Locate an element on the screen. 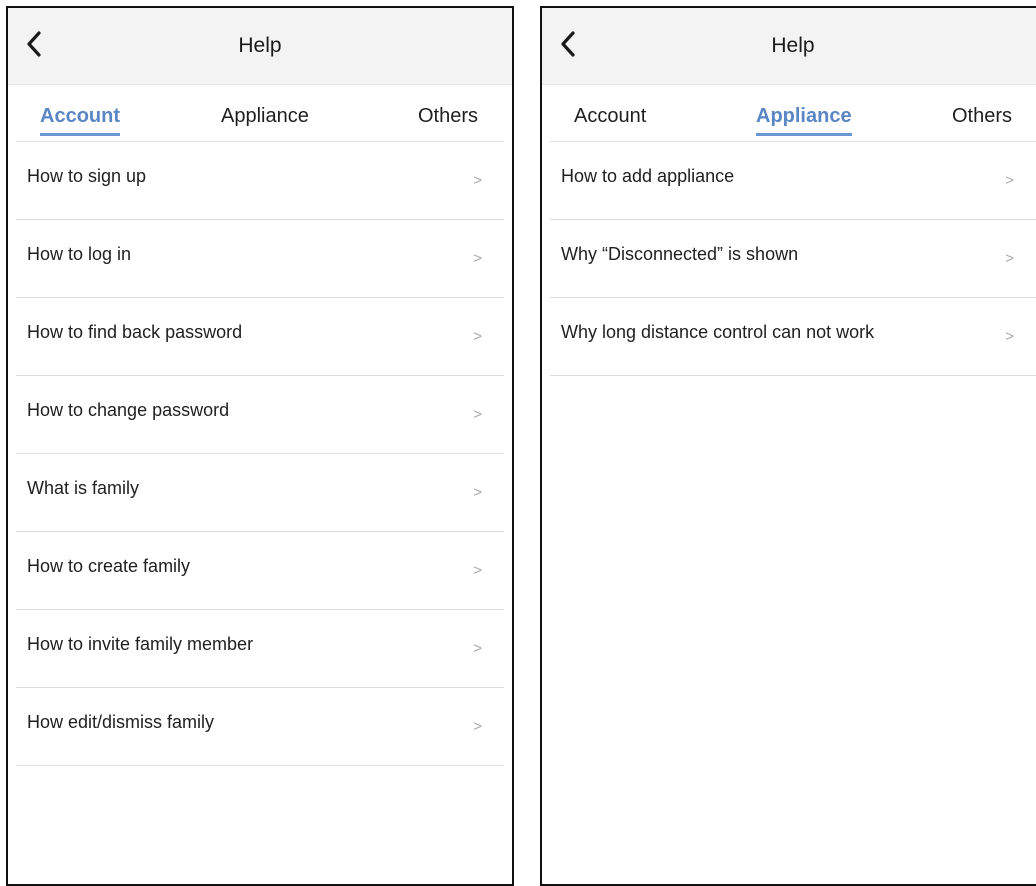  list-item: Why long distance control can not work > is located at coordinates (793, 337).